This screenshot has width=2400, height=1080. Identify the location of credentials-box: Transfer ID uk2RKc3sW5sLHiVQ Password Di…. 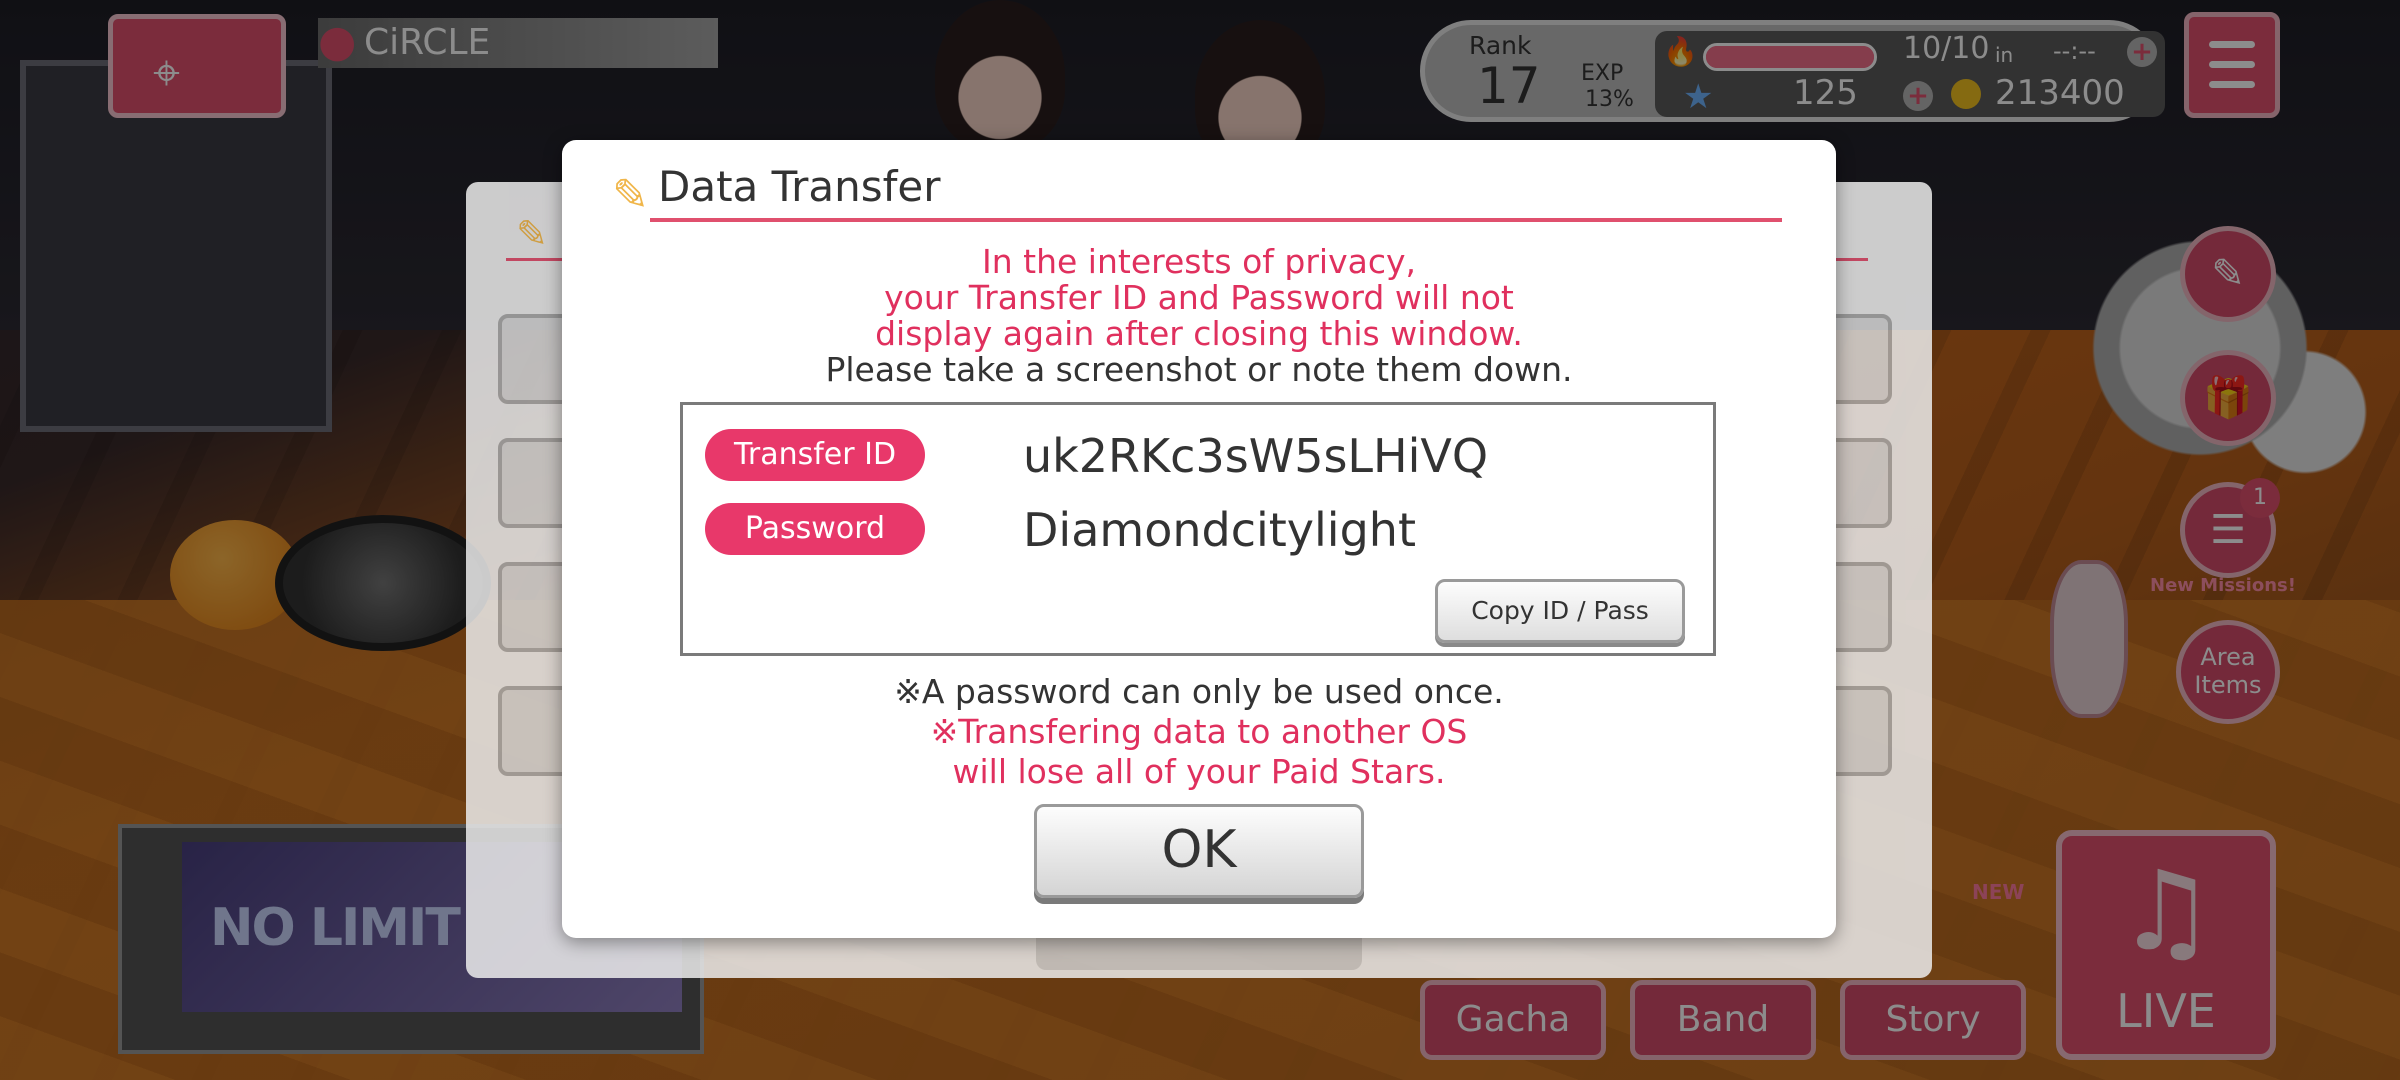
(1198, 529).